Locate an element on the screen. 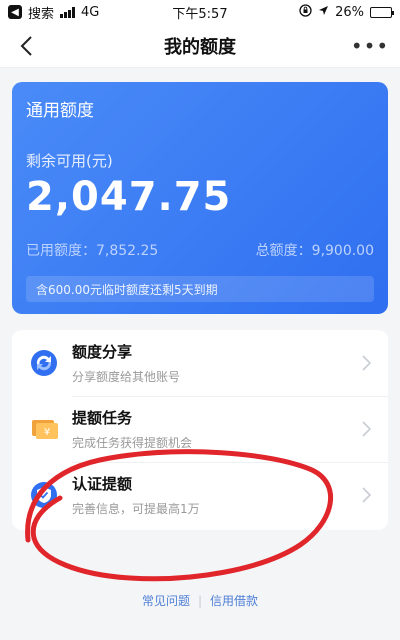  list-item-title: 提额任务 is located at coordinates (102, 418).